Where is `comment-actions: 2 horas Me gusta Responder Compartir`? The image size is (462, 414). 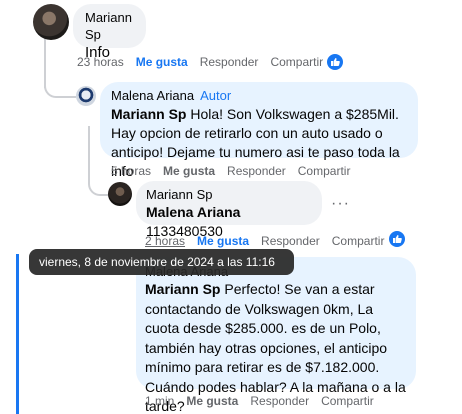 comment-actions: 2 horas Me gusta Responder Compartir is located at coordinates (264, 241).